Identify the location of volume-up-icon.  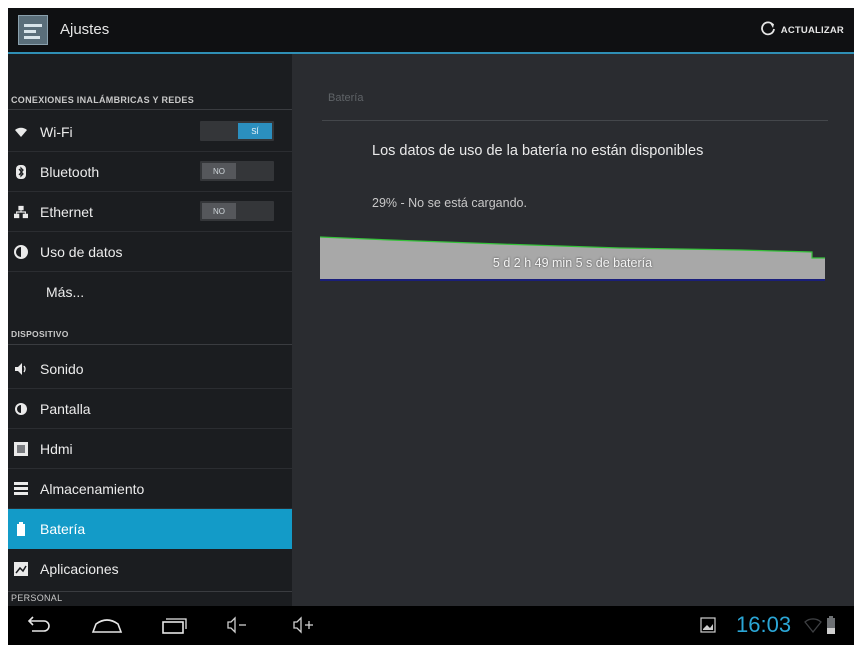
(303, 625).